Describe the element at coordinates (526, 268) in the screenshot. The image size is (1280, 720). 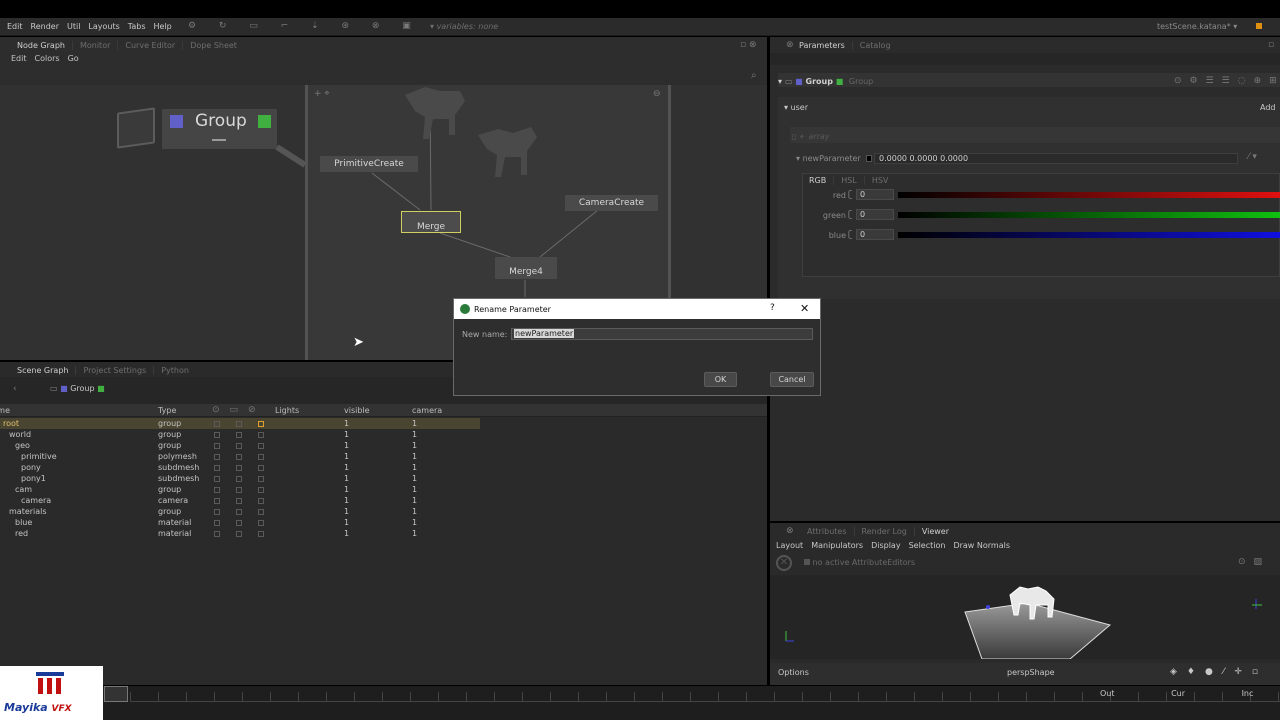
I see `node-merge4: Merge4` at that location.